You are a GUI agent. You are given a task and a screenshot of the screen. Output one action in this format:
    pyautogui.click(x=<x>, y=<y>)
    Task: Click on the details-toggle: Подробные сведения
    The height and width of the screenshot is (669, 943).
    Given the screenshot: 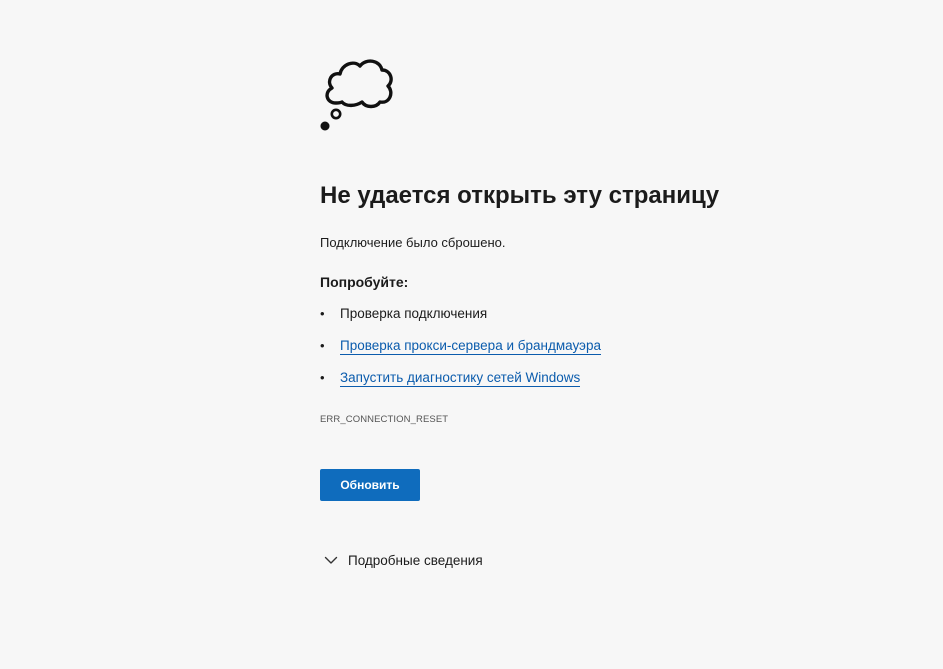 What is the action you would take?
    pyautogui.click(x=403, y=560)
    